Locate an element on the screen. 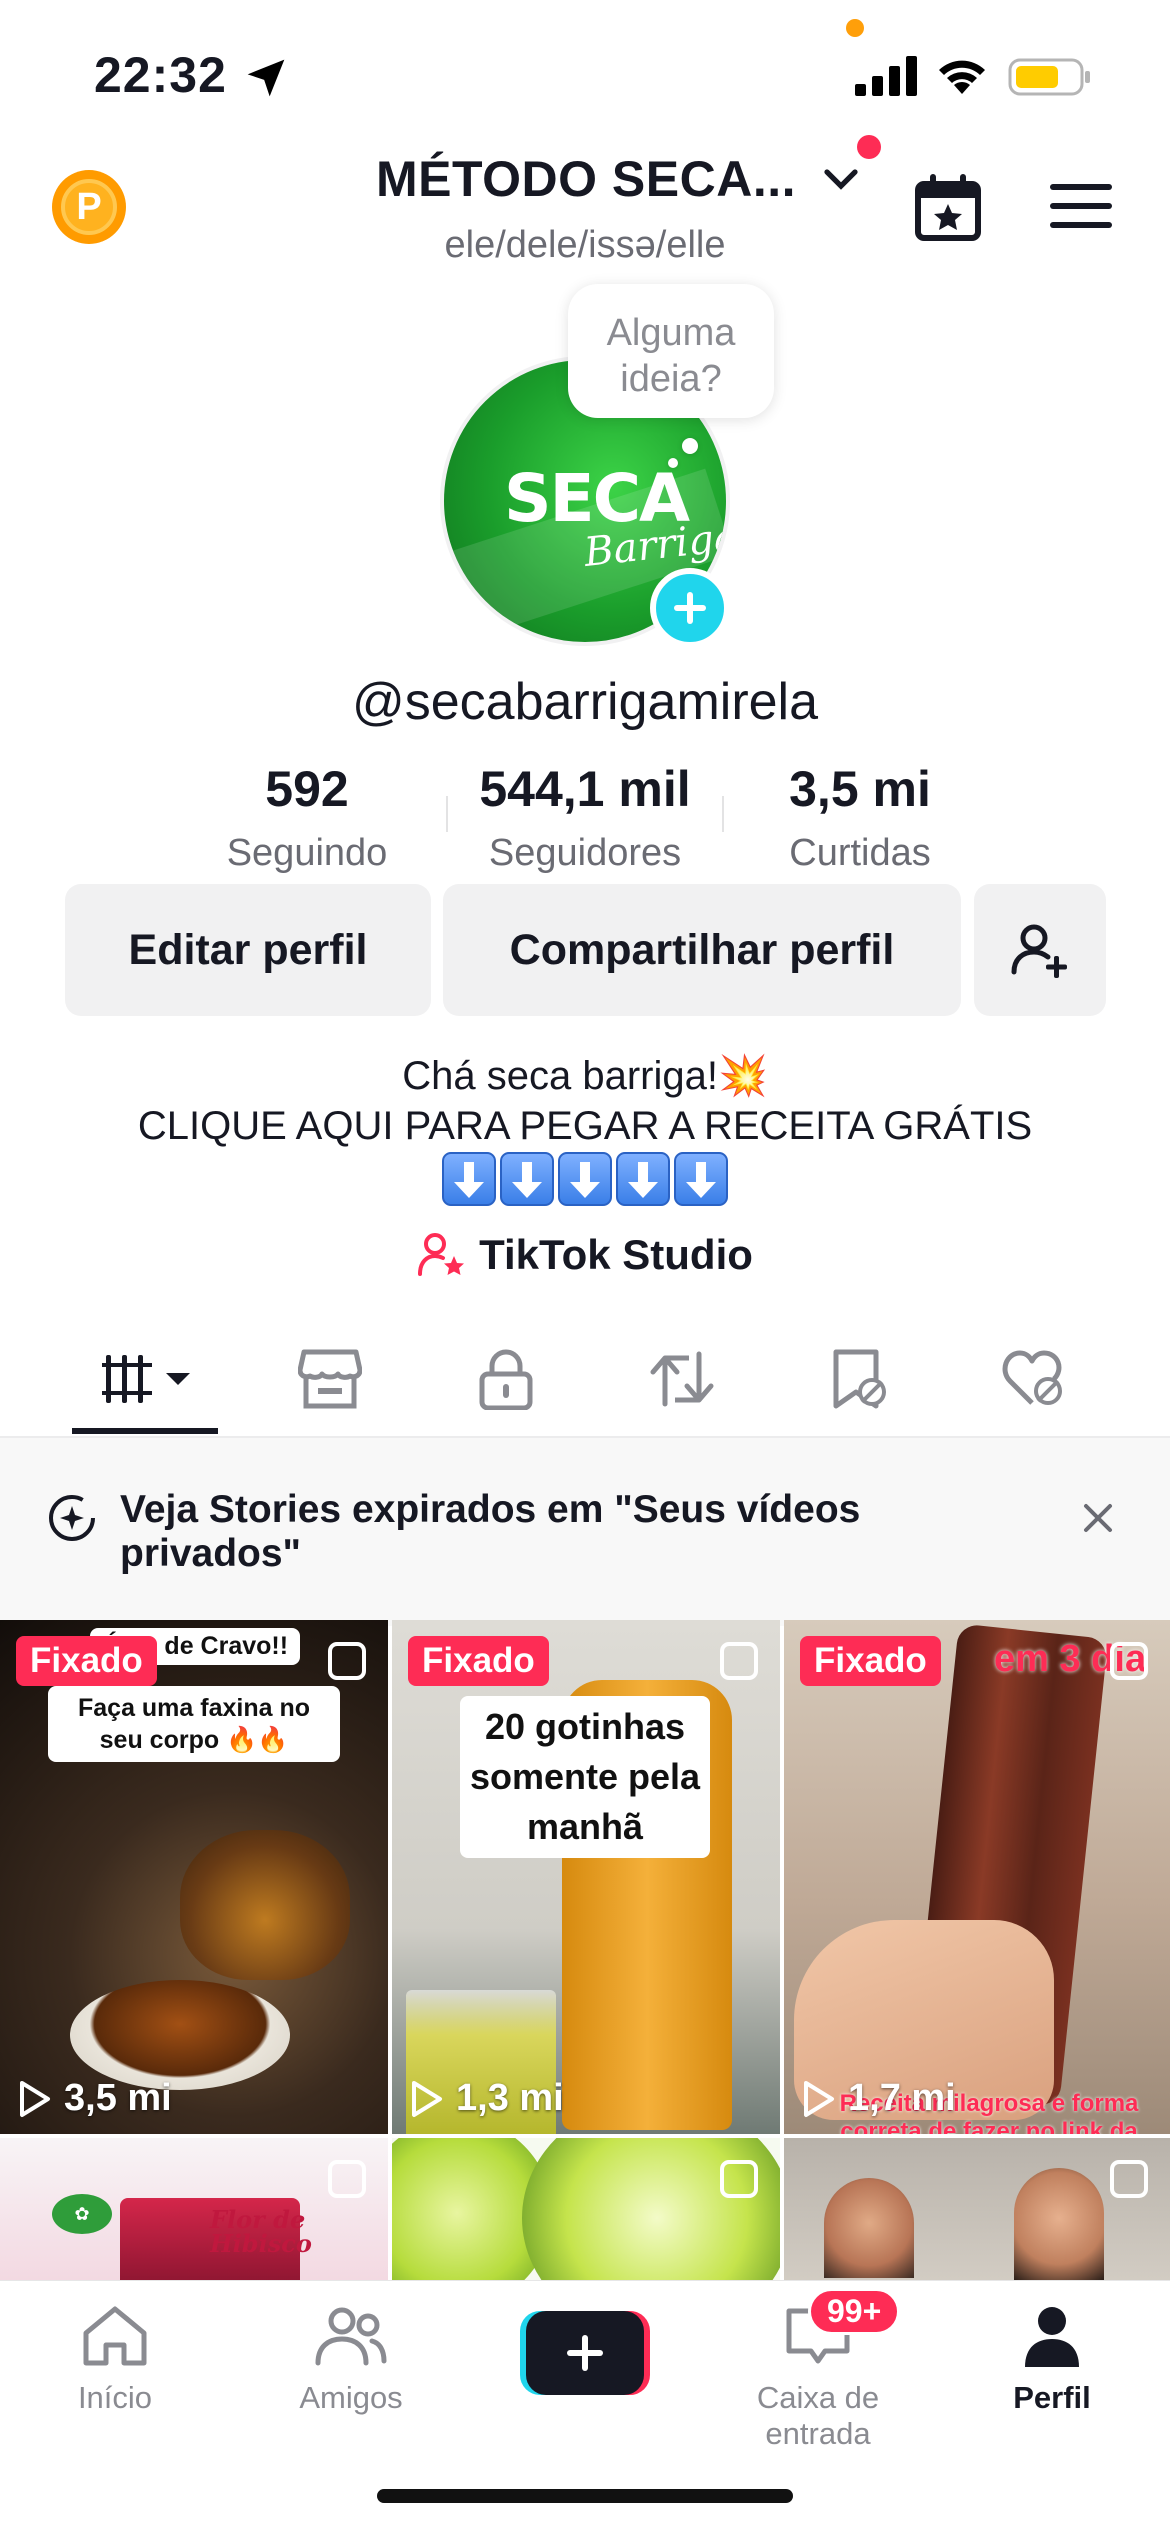  add-story-button is located at coordinates (690, 608).